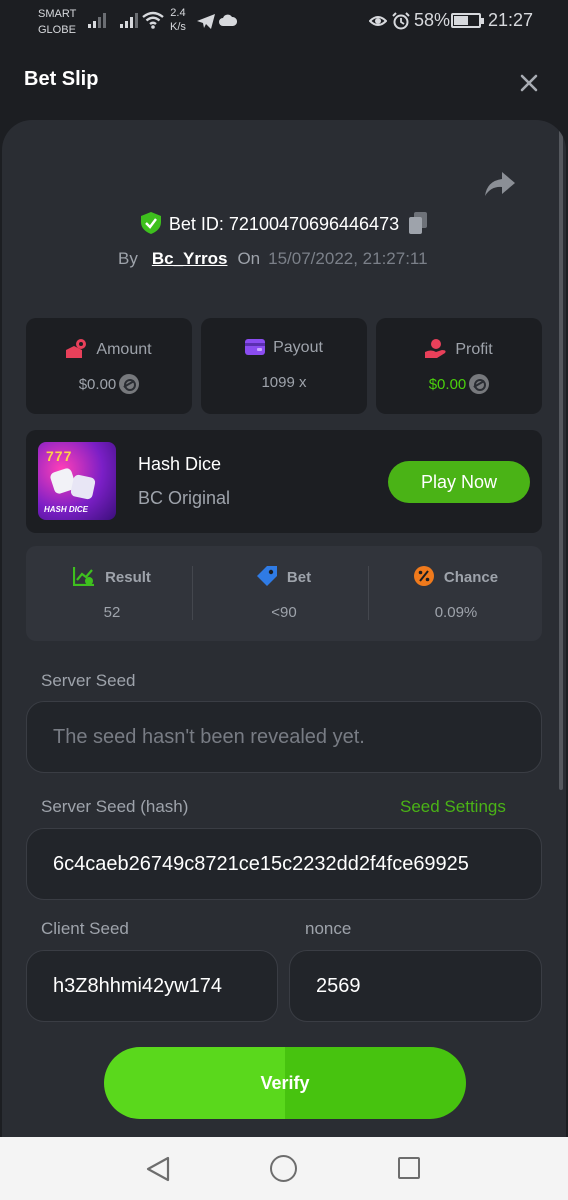 This screenshot has width=568, height=1200. I want to click on client-seed-field: h3Z8hhmi42yw174, so click(152, 986).